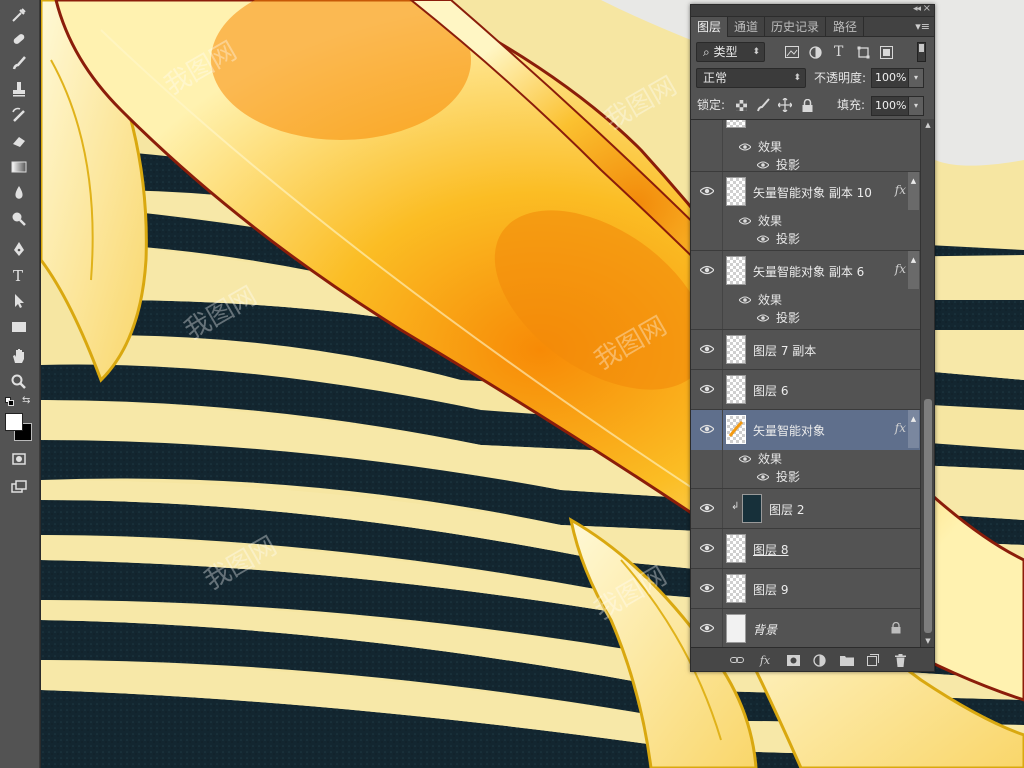 This screenshot has height=768, width=1024. What do you see at coordinates (815, 52) in the screenshot?
I see `adjustment-filter-icon` at bounding box center [815, 52].